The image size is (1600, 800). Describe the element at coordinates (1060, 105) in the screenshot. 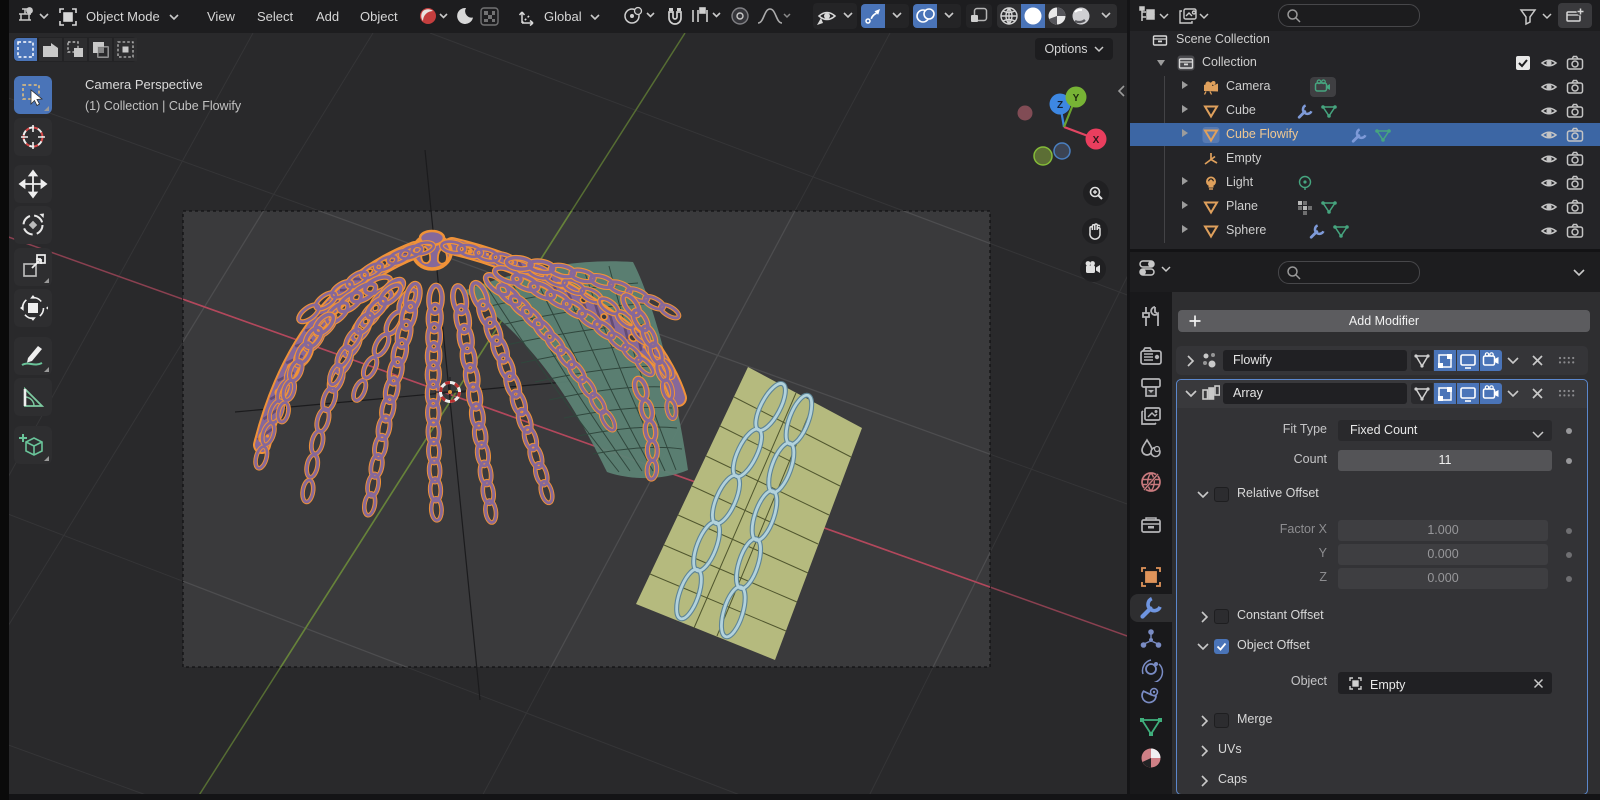

I see `svg-text: Z` at that location.